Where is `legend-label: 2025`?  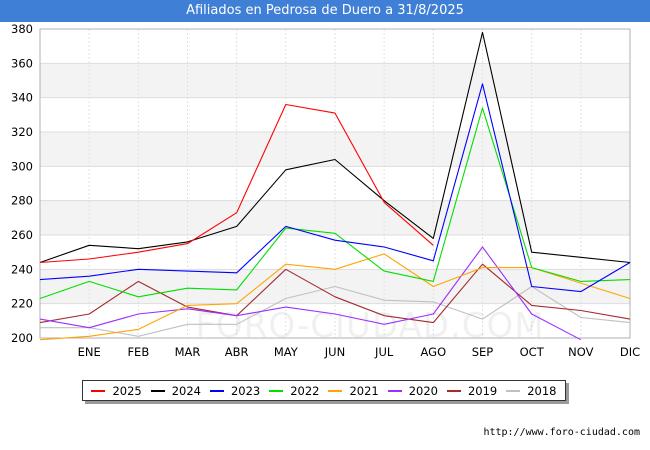
legend-label: 2025 is located at coordinates (127, 390).